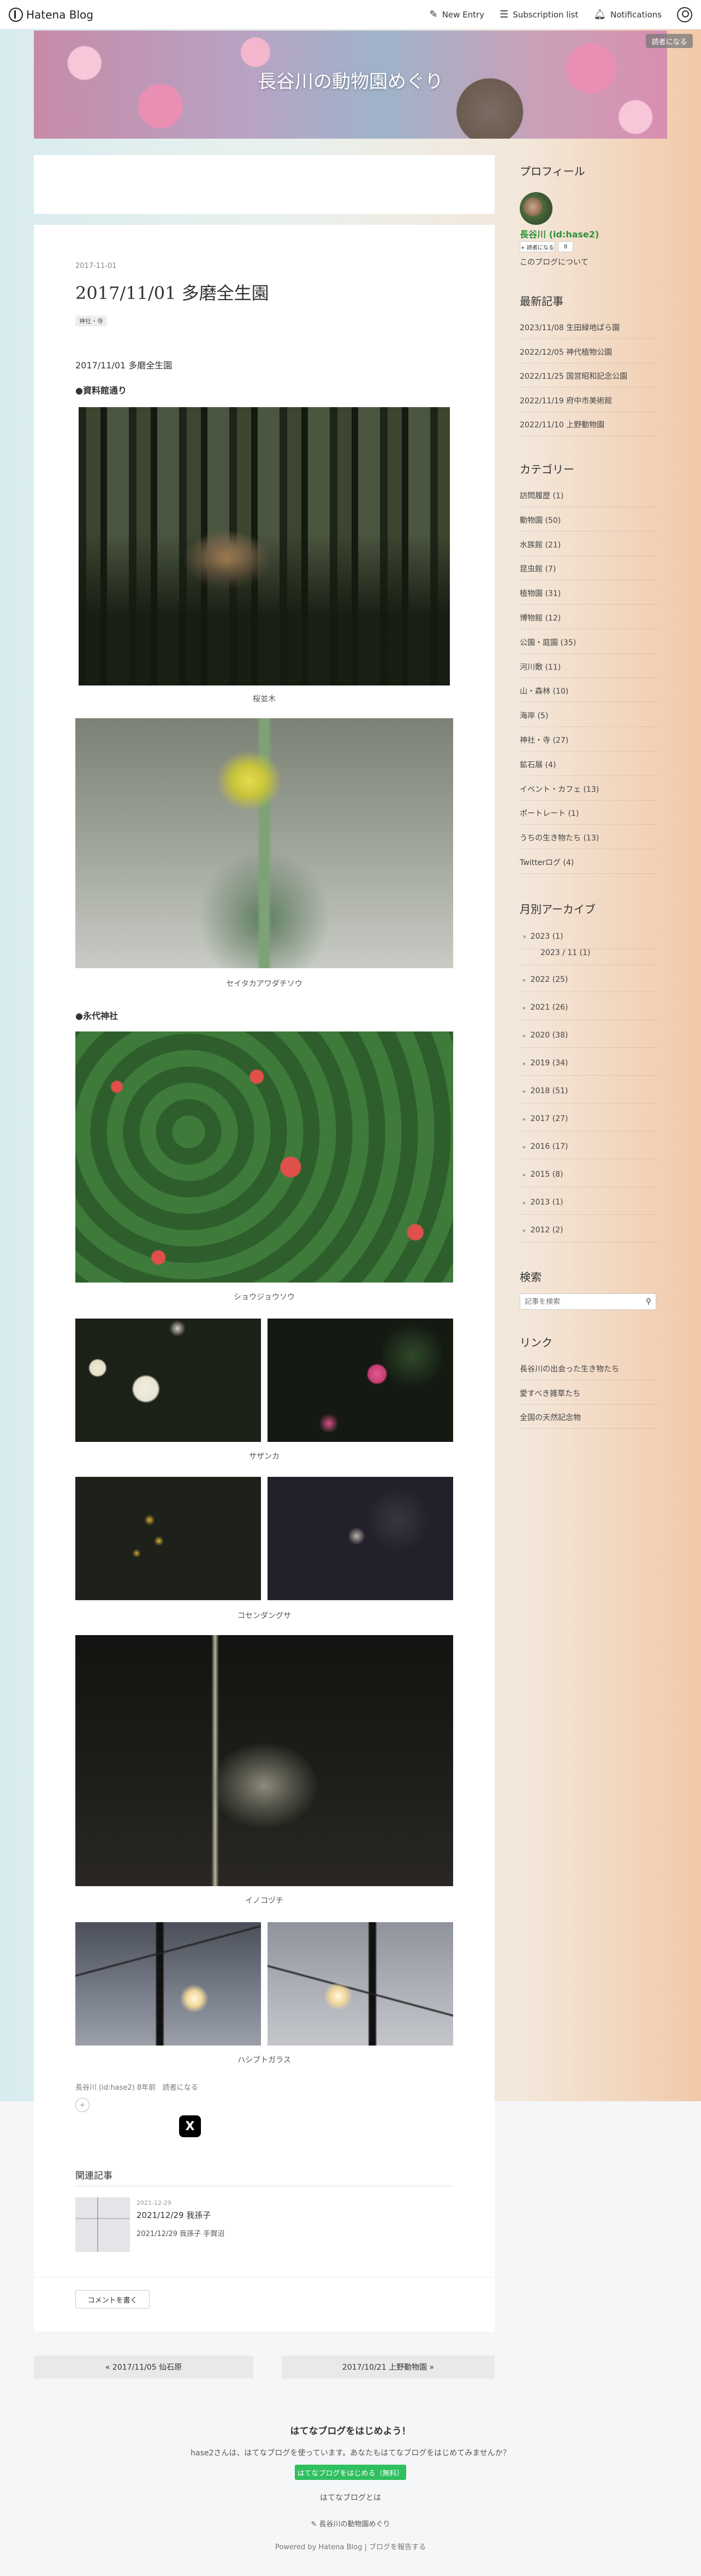  Describe the element at coordinates (350, 2523) in the screenshot. I see `blog-owner-link: ✎ 長谷川の動物園めぐり` at that location.